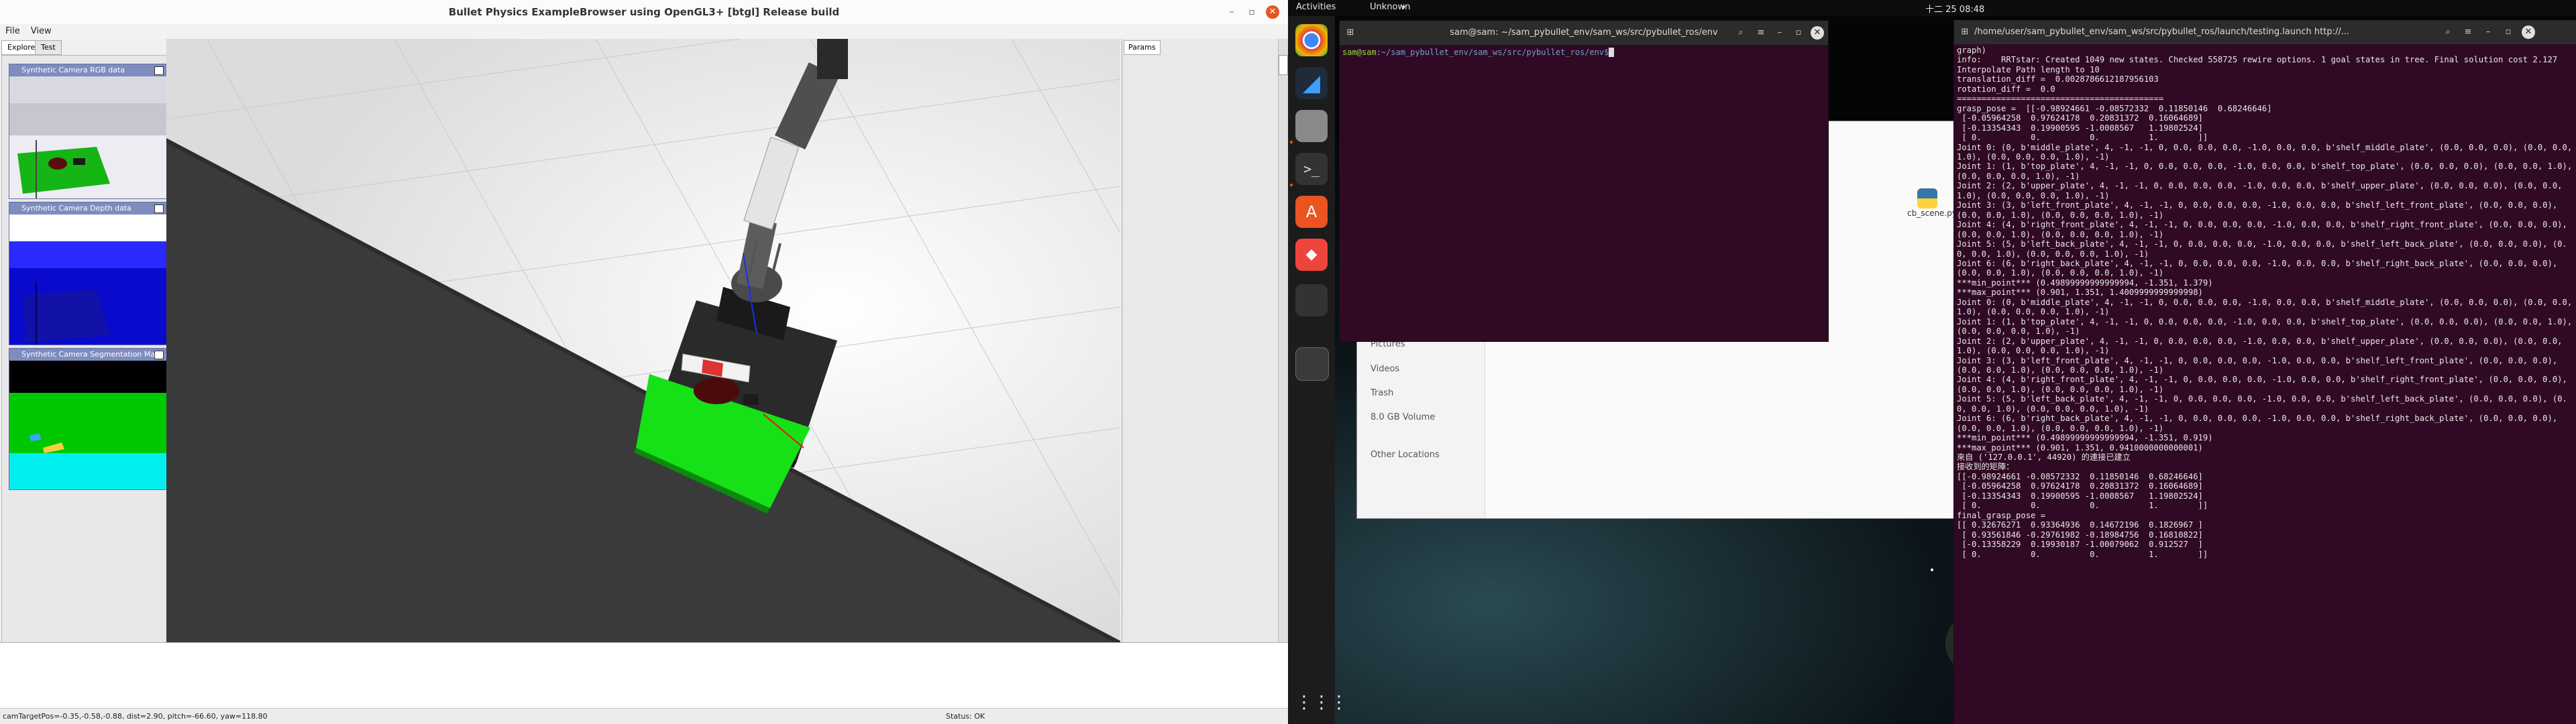 This screenshot has width=2576, height=724. I want to click on menu-file: File, so click(12, 31).